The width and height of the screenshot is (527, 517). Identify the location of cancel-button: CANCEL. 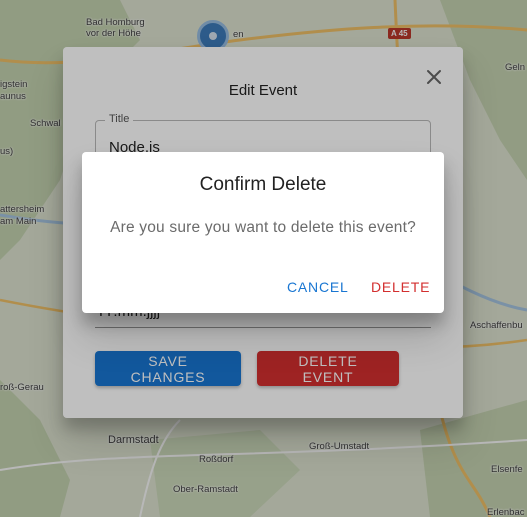
(318, 287).